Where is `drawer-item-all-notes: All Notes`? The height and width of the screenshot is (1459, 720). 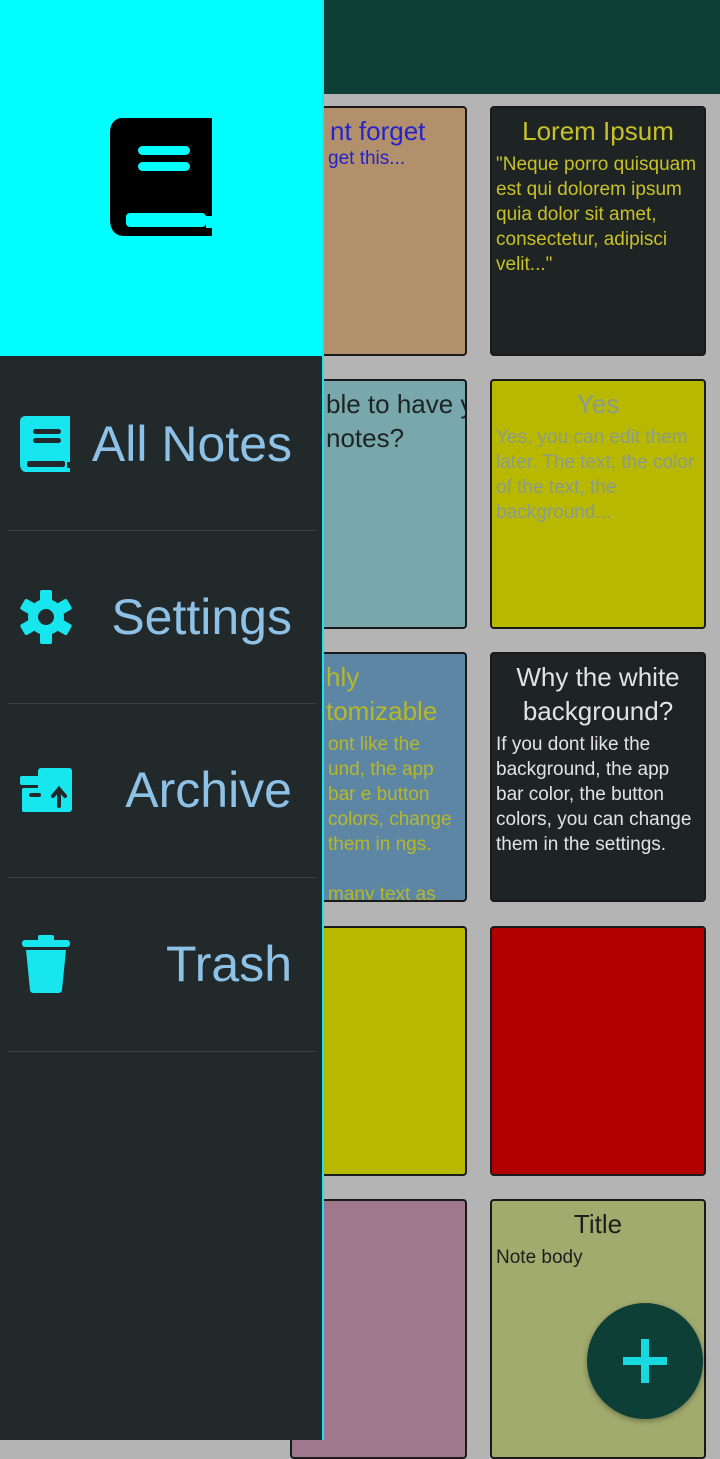 drawer-item-all-notes: All Notes is located at coordinates (161, 444).